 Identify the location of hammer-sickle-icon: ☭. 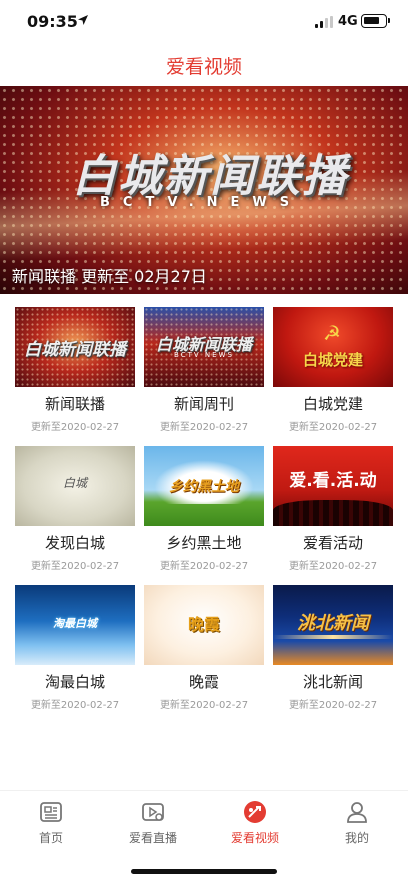
(332, 333).